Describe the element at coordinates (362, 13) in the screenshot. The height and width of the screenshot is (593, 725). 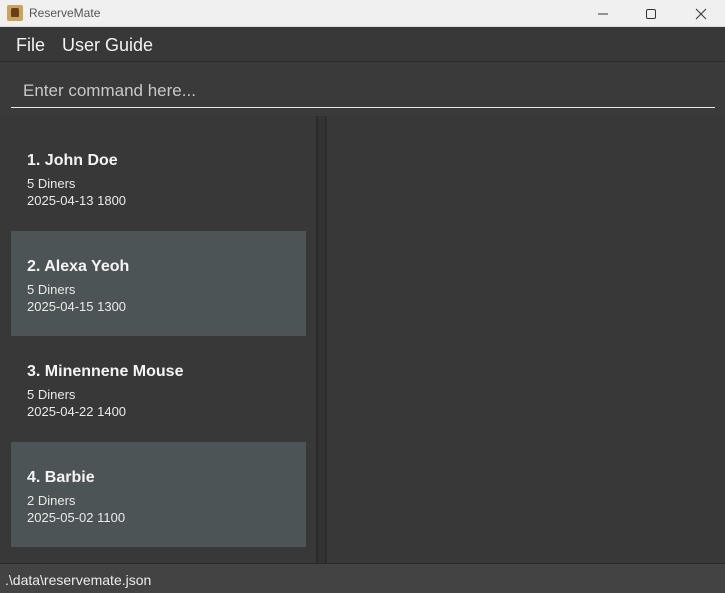
I see `title-bar: ReserveMate` at that location.